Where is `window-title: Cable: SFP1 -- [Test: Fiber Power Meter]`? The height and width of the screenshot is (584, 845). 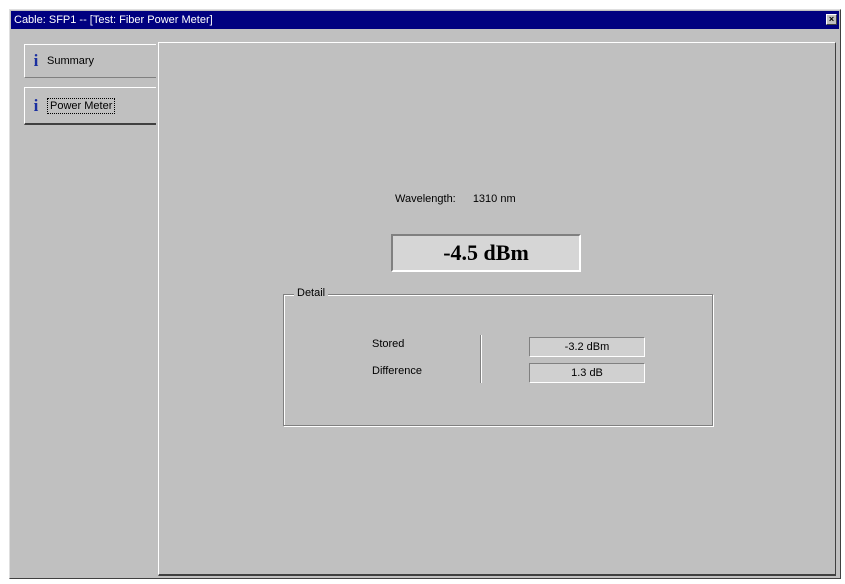 window-title: Cable: SFP1 -- [Test: Fiber Power Meter] is located at coordinates (113, 20).